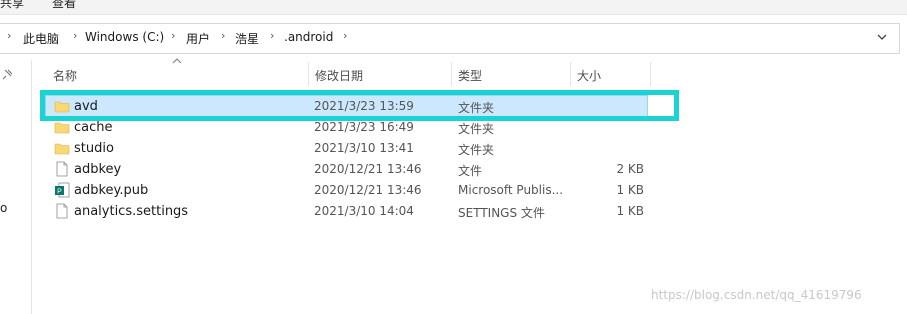  What do you see at coordinates (364, 148) in the screenshot?
I see `file-date: 2021/3/10 13:41` at bounding box center [364, 148].